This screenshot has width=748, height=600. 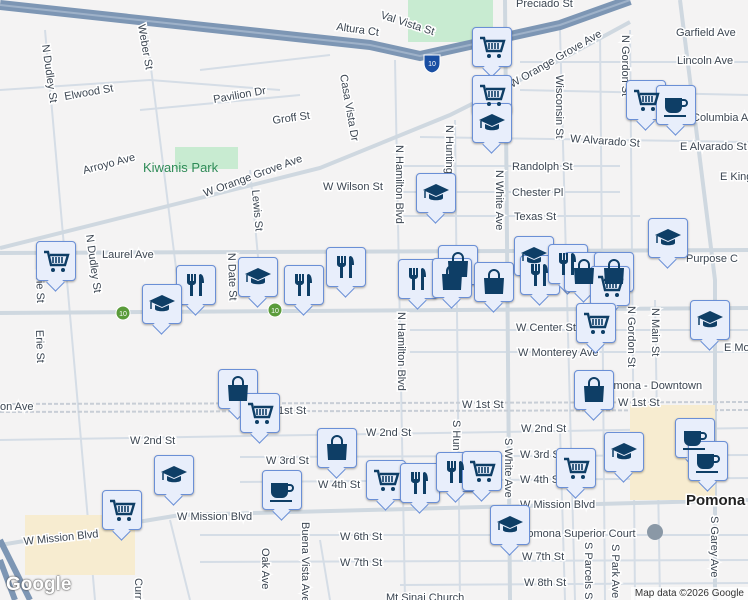 What do you see at coordinates (291, 118) in the screenshot?
I see `svg-text: Groff St` at bounding box center [291, 118].